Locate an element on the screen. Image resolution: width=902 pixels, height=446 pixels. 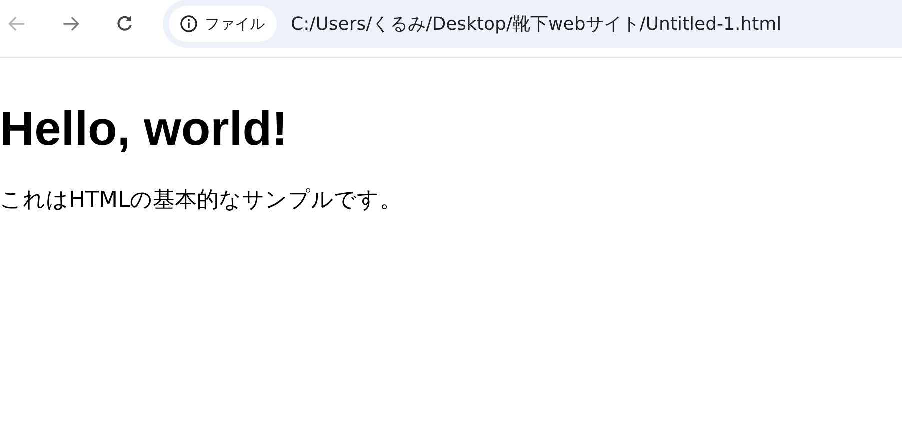
info-icon is located at coordinates (189, 24).